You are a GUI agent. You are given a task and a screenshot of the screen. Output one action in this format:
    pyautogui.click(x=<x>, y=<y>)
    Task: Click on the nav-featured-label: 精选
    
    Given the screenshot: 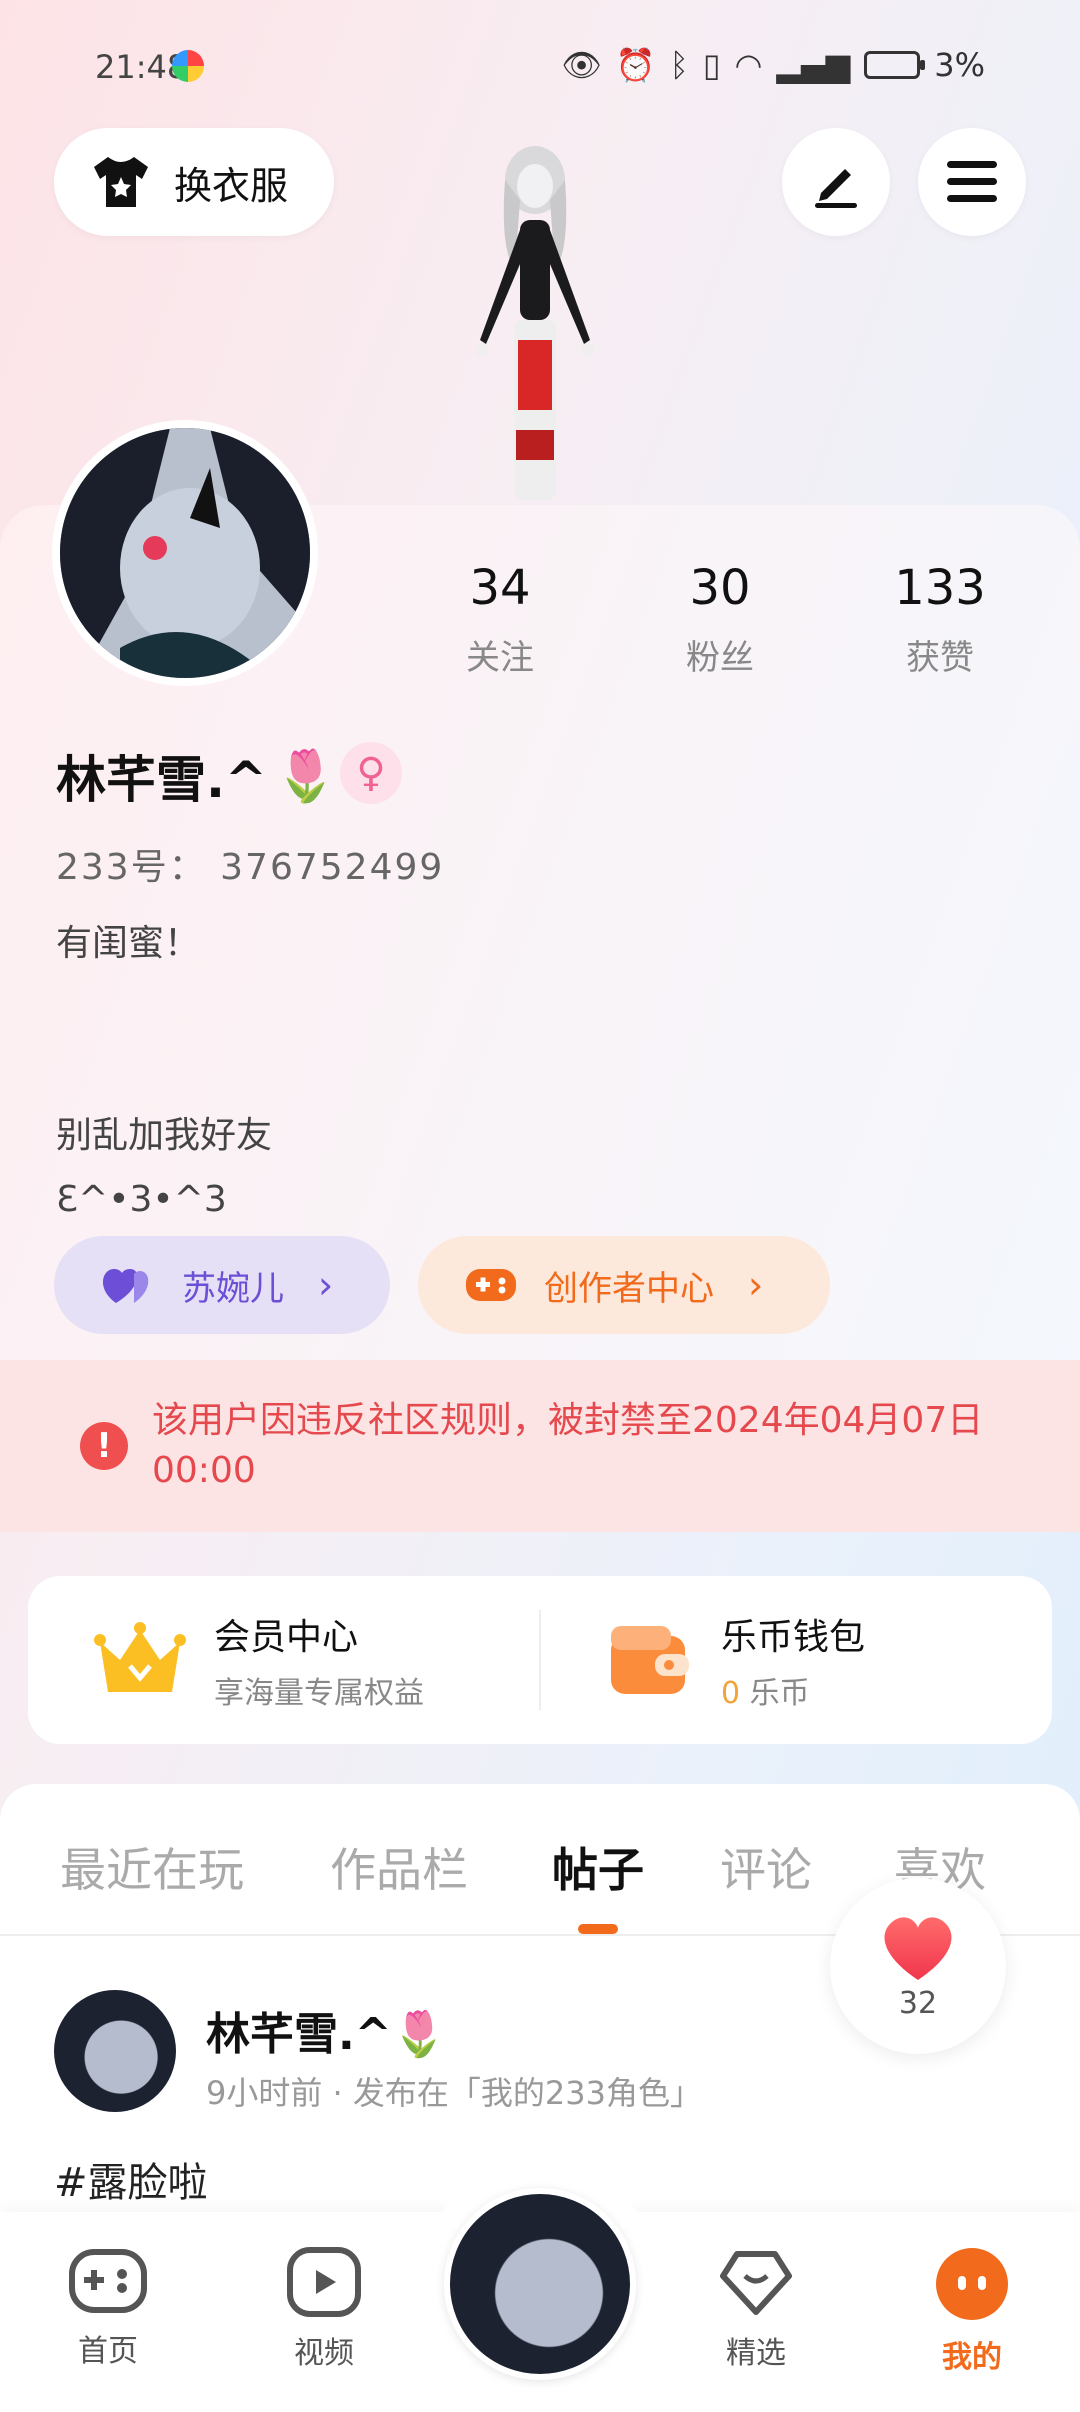 What is the action you would take?
    pyautogui.click(x=756, y=2353)
    